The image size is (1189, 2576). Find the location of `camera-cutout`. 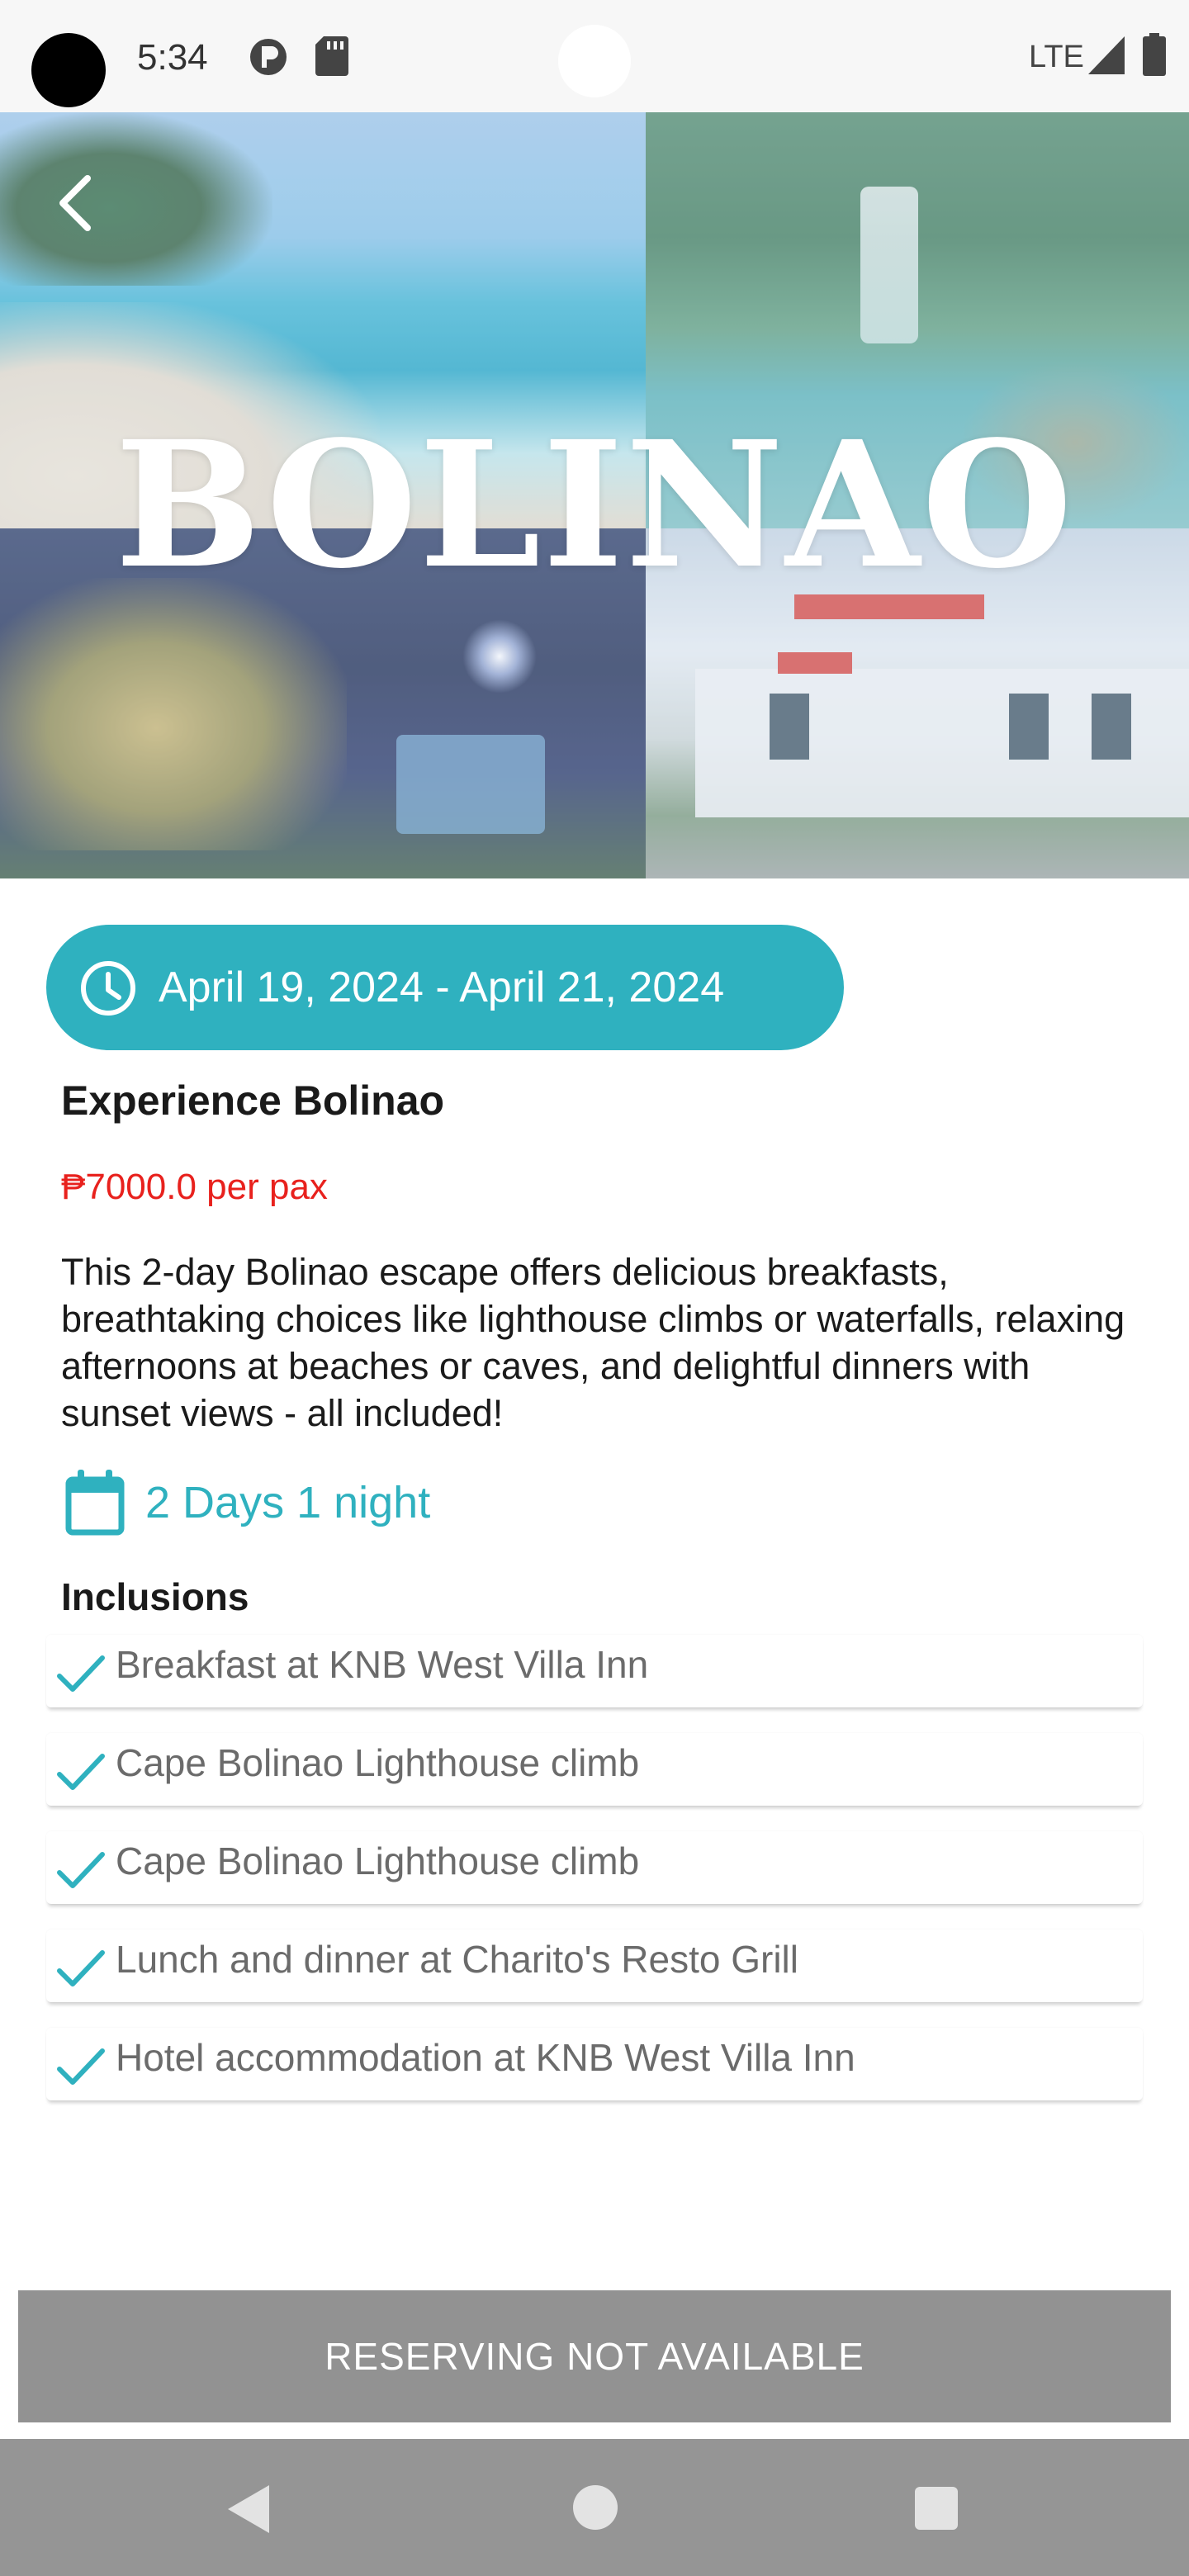

camera-cutout is located at coordinates (68, 70).